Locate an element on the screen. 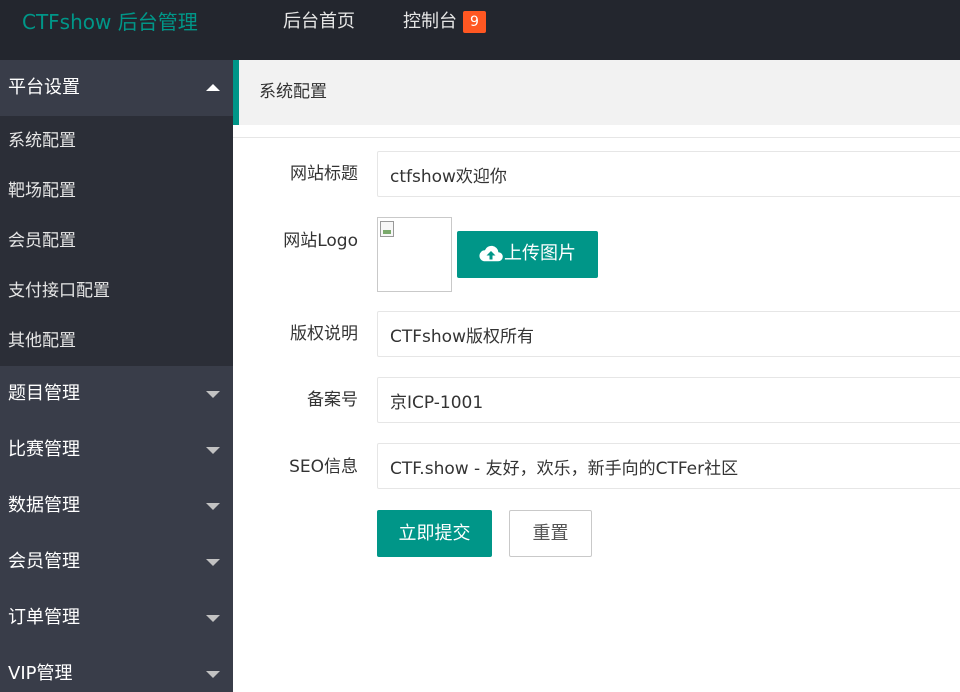 Image resolution: width=960 pixels, height=692 pixels. site-title-label: 网站标题 is located at coordinates (324, 174).